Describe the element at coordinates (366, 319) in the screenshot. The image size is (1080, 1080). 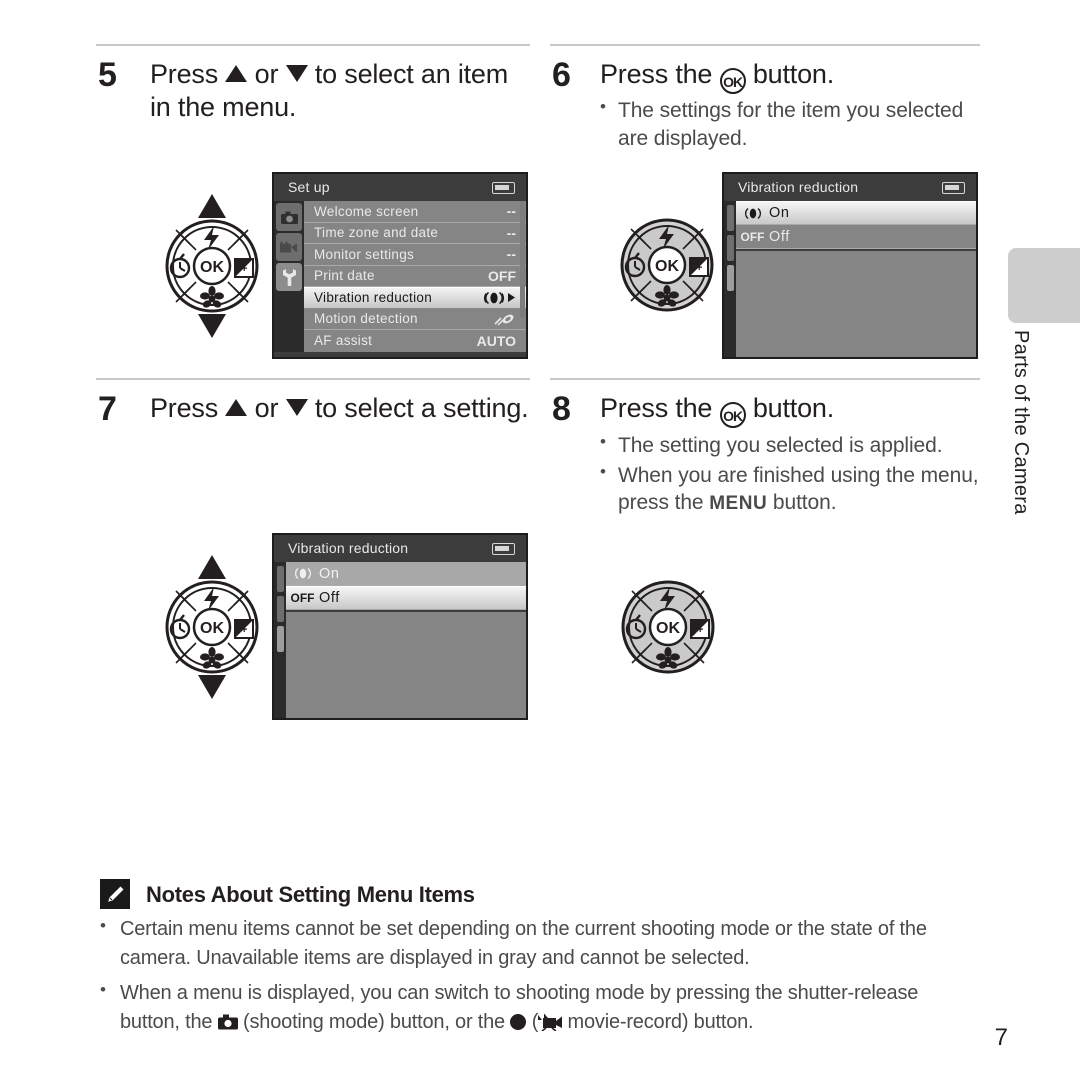
I see `menu-row-label: Motion detection` at that location.